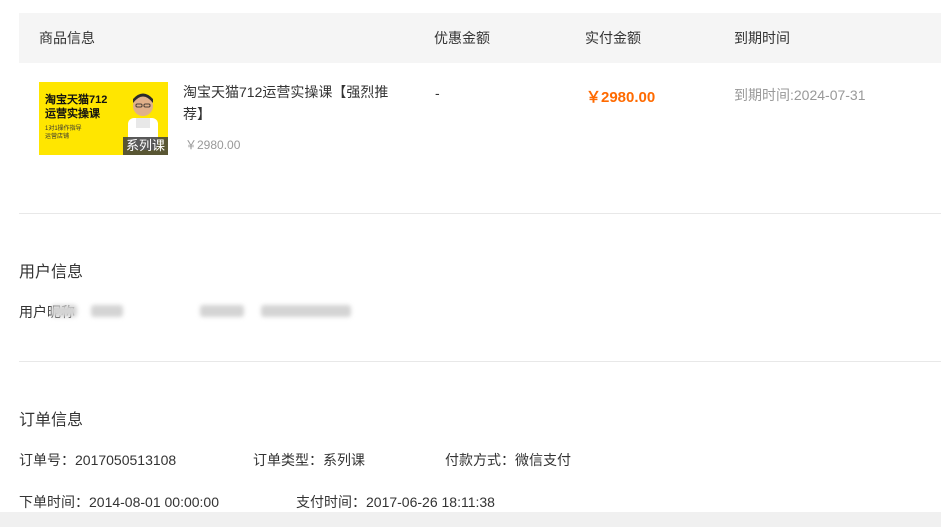  I want to click on discount-value: -, so click(437, 93).